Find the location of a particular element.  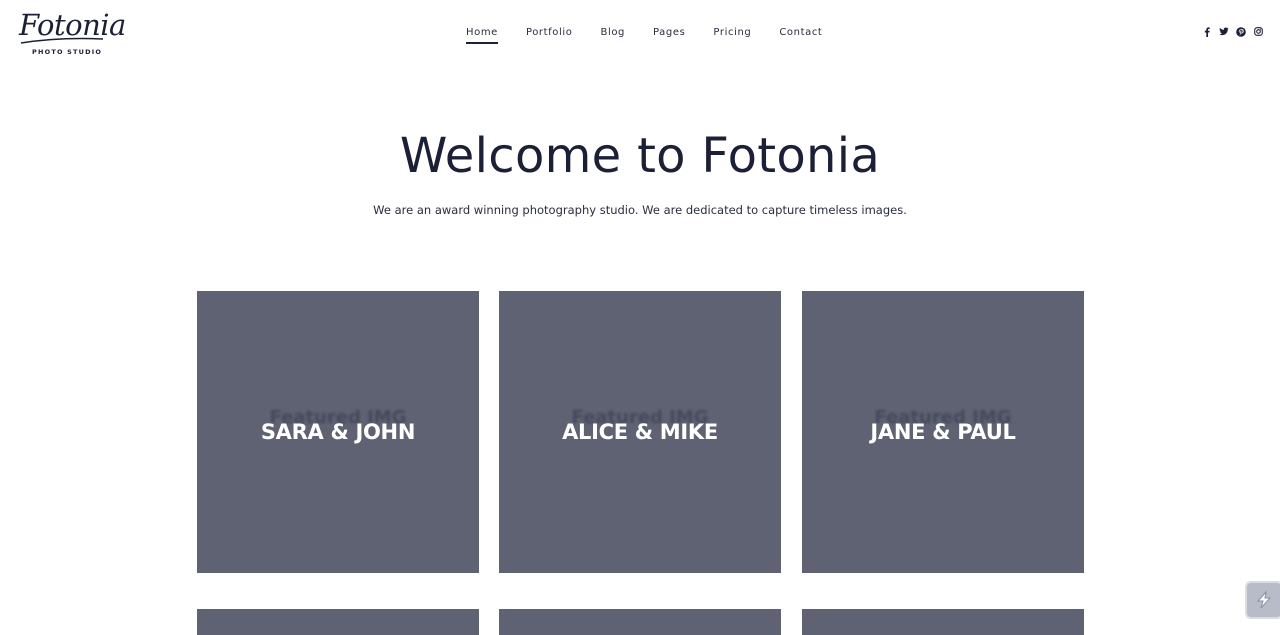

nav-item-blog: Blog is located at coordinates (612, 35).